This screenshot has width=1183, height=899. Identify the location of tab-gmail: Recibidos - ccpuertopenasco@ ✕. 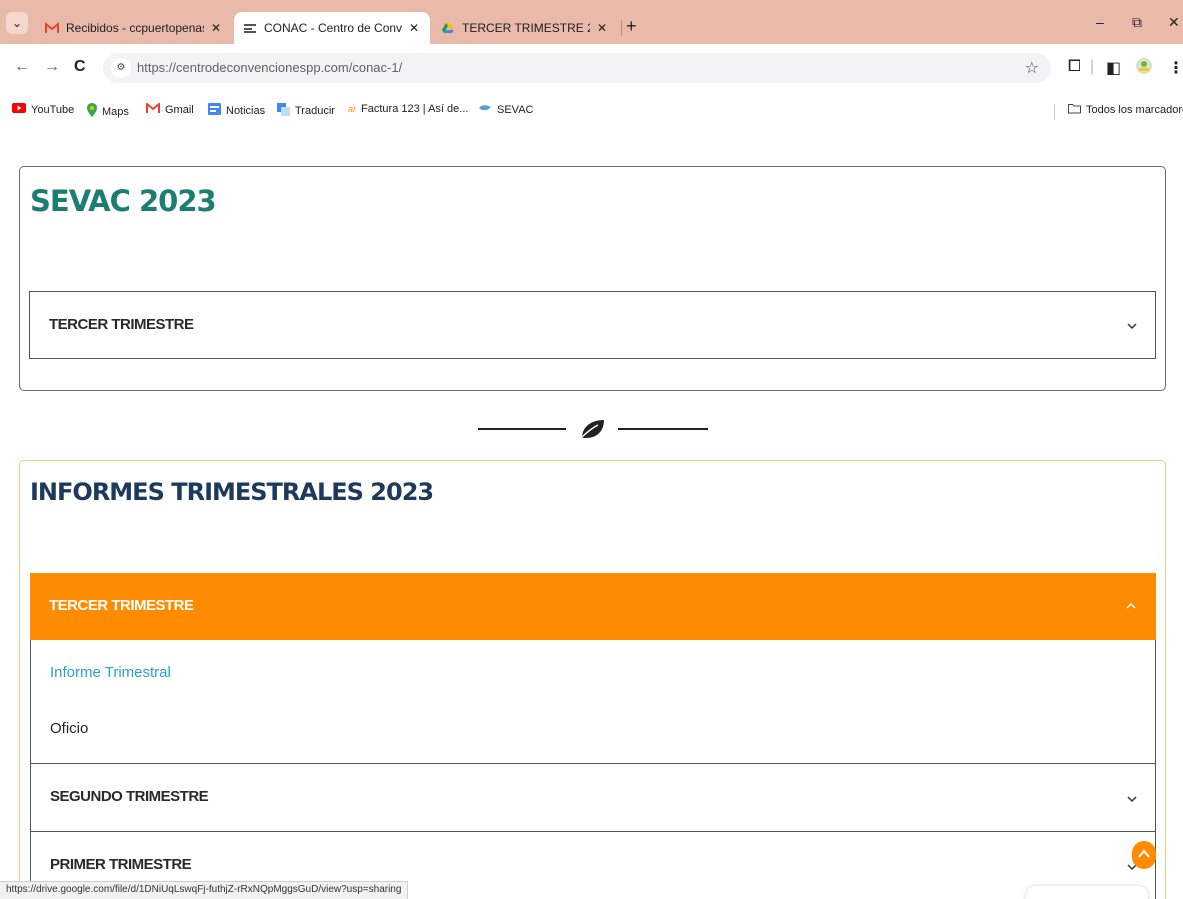
(134, 28).